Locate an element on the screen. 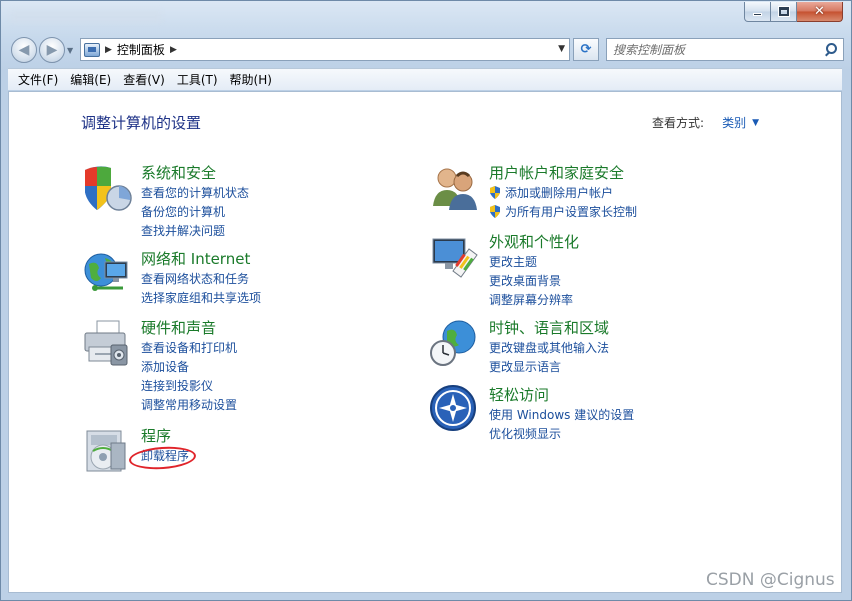 Image resolution: width=852 pixels, height=601 pixels. forward-arrow-icon: ▶ is located at coordinates (52, 50).